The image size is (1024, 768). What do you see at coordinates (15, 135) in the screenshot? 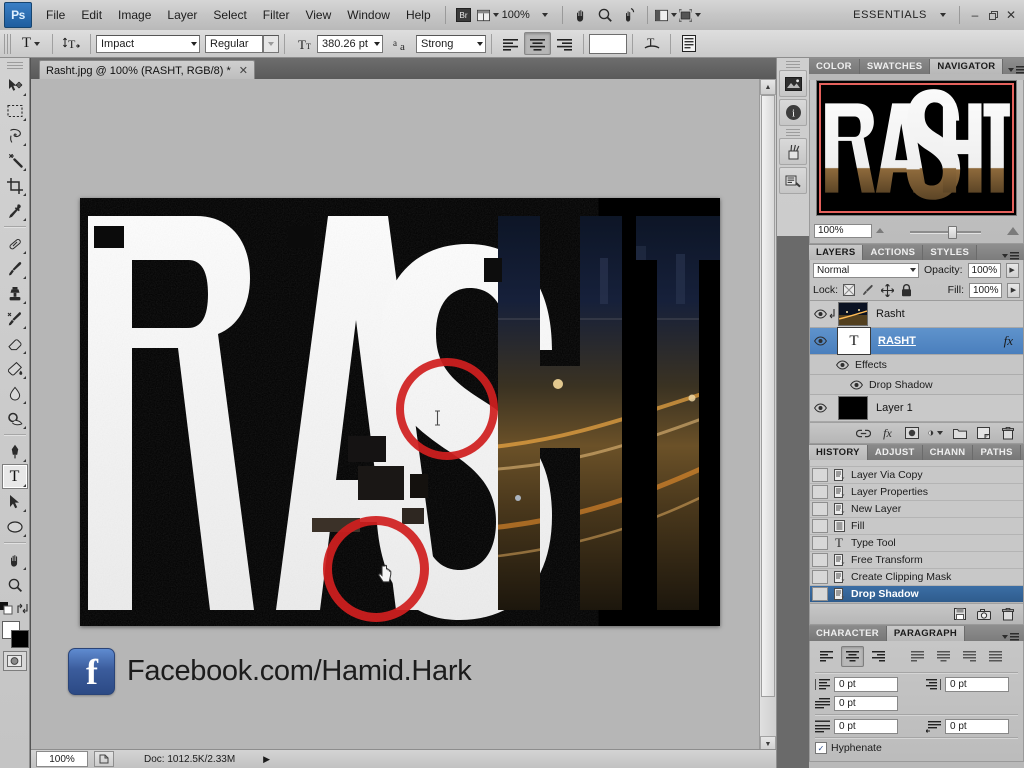
I see `tool-lasso` at bounding box center [15, 135].